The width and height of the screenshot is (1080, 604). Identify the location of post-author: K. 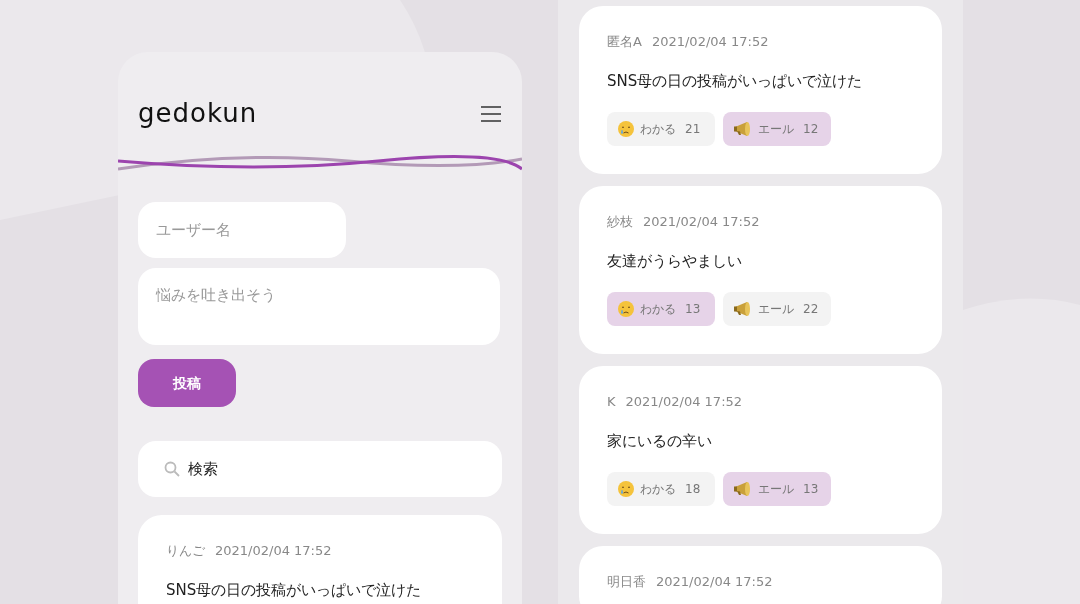
(611, 402).